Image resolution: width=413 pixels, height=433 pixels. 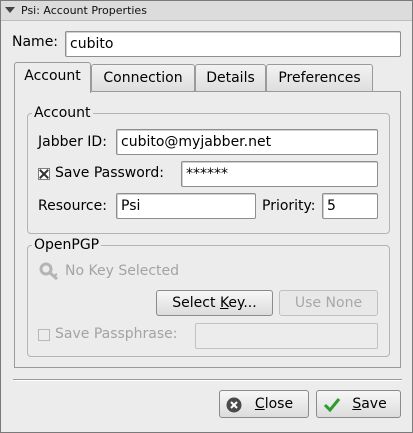 I want to click on openpgp-group-title: OpenPGP, so click(x=67, y=245).